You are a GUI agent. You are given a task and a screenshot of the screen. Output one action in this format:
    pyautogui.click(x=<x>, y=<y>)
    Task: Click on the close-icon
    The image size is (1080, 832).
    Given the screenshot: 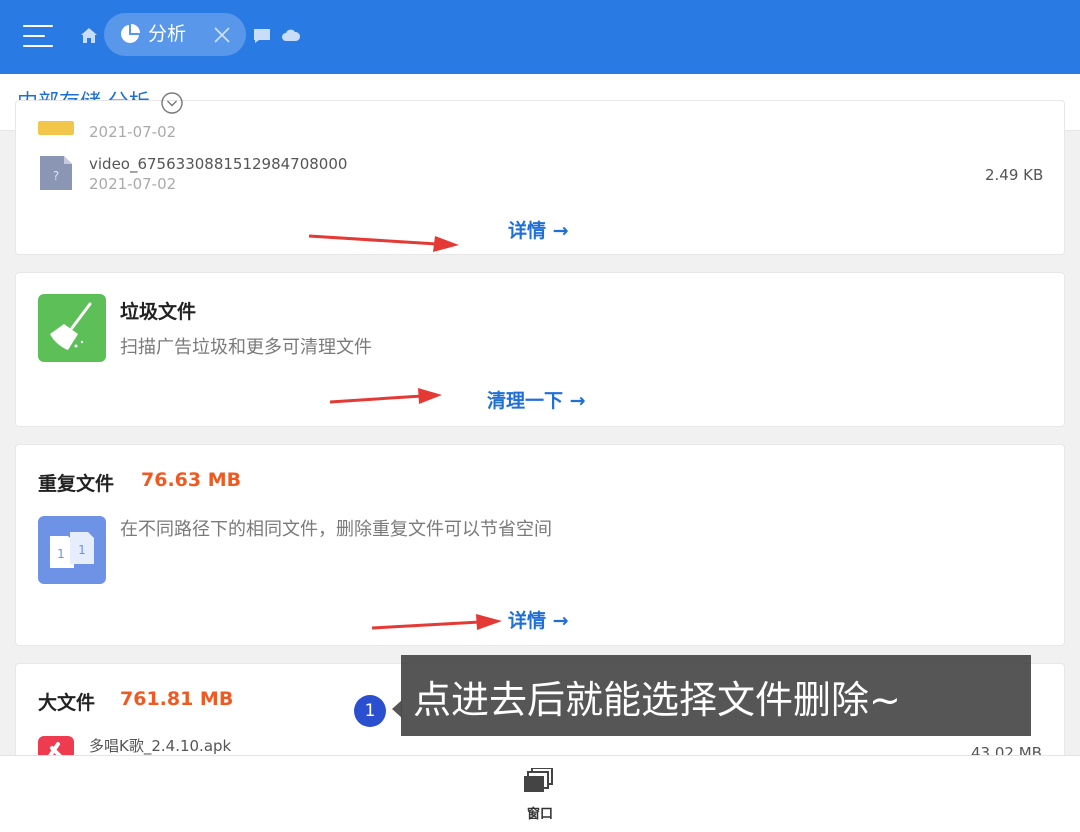 What is the action you would take?
    pyautogui.click(x=222, y=35)
    